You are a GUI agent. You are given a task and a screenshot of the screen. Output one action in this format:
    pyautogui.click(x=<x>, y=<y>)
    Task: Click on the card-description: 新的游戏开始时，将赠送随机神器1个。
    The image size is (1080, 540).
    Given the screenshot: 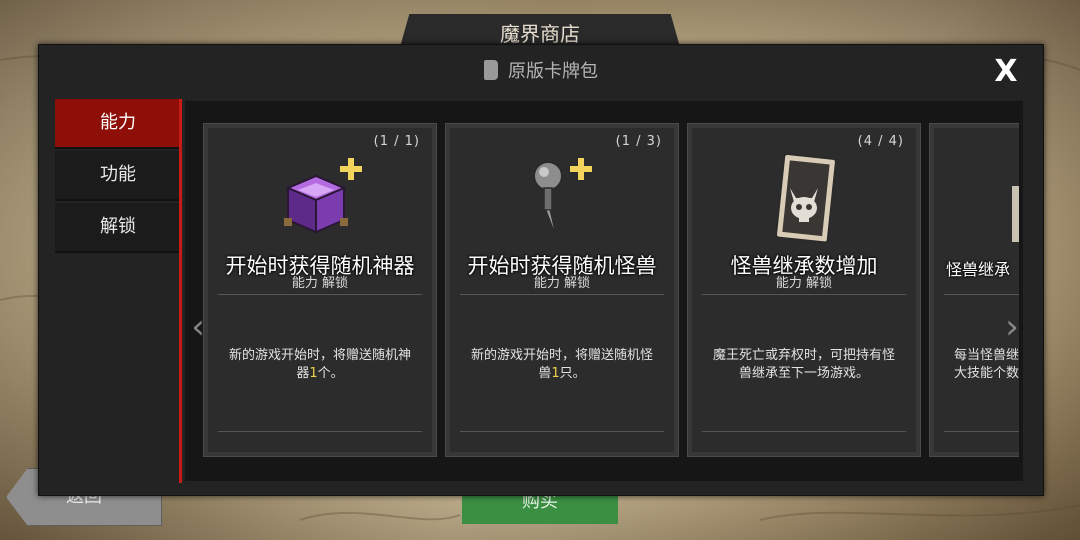 What is the action you would take?
    pyautogui.click(x=320, y=365)
    